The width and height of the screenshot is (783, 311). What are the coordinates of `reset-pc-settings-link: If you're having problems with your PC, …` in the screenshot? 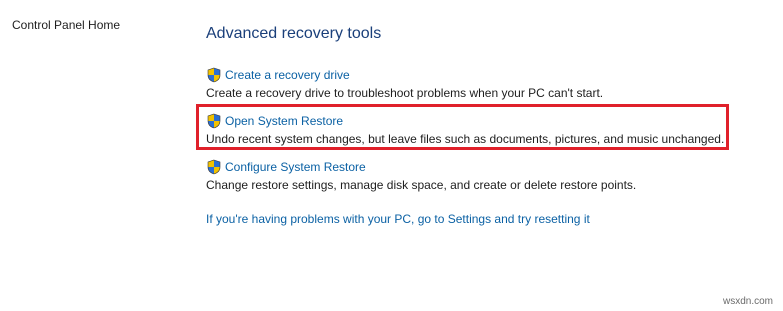 It's located at (398, 219).